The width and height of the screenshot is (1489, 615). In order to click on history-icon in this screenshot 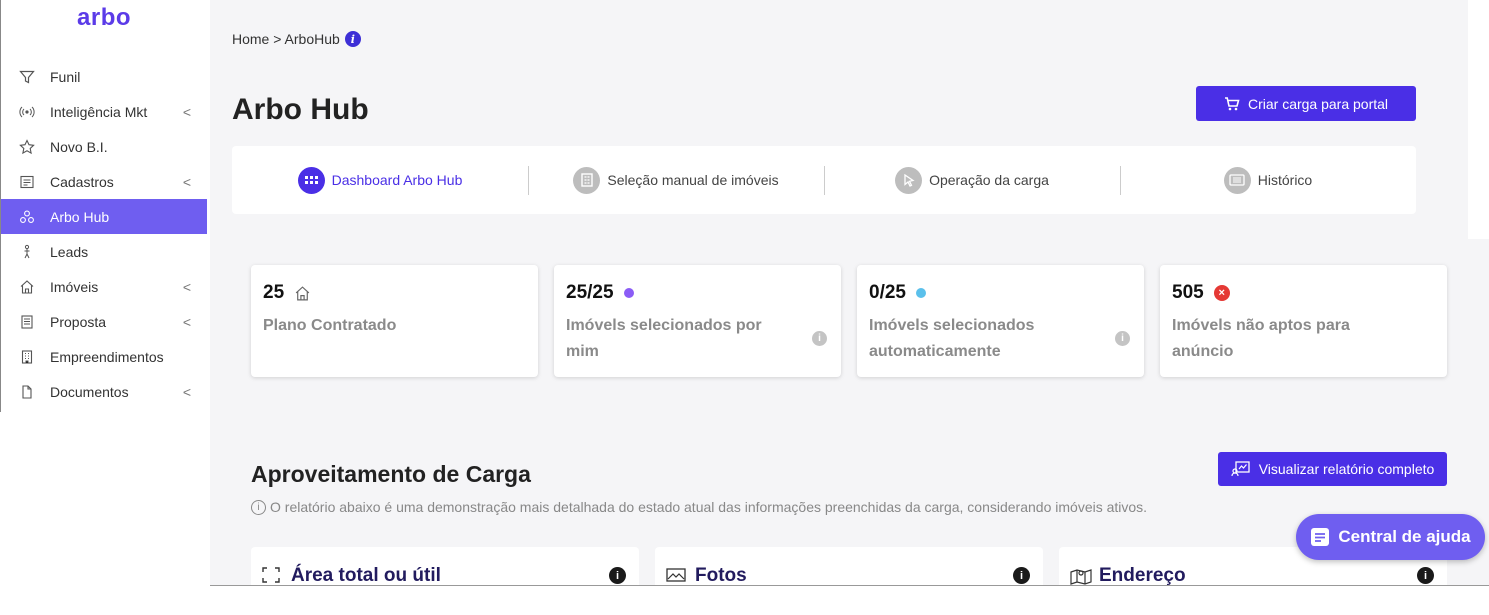, I will do `click(1237, 180)`.